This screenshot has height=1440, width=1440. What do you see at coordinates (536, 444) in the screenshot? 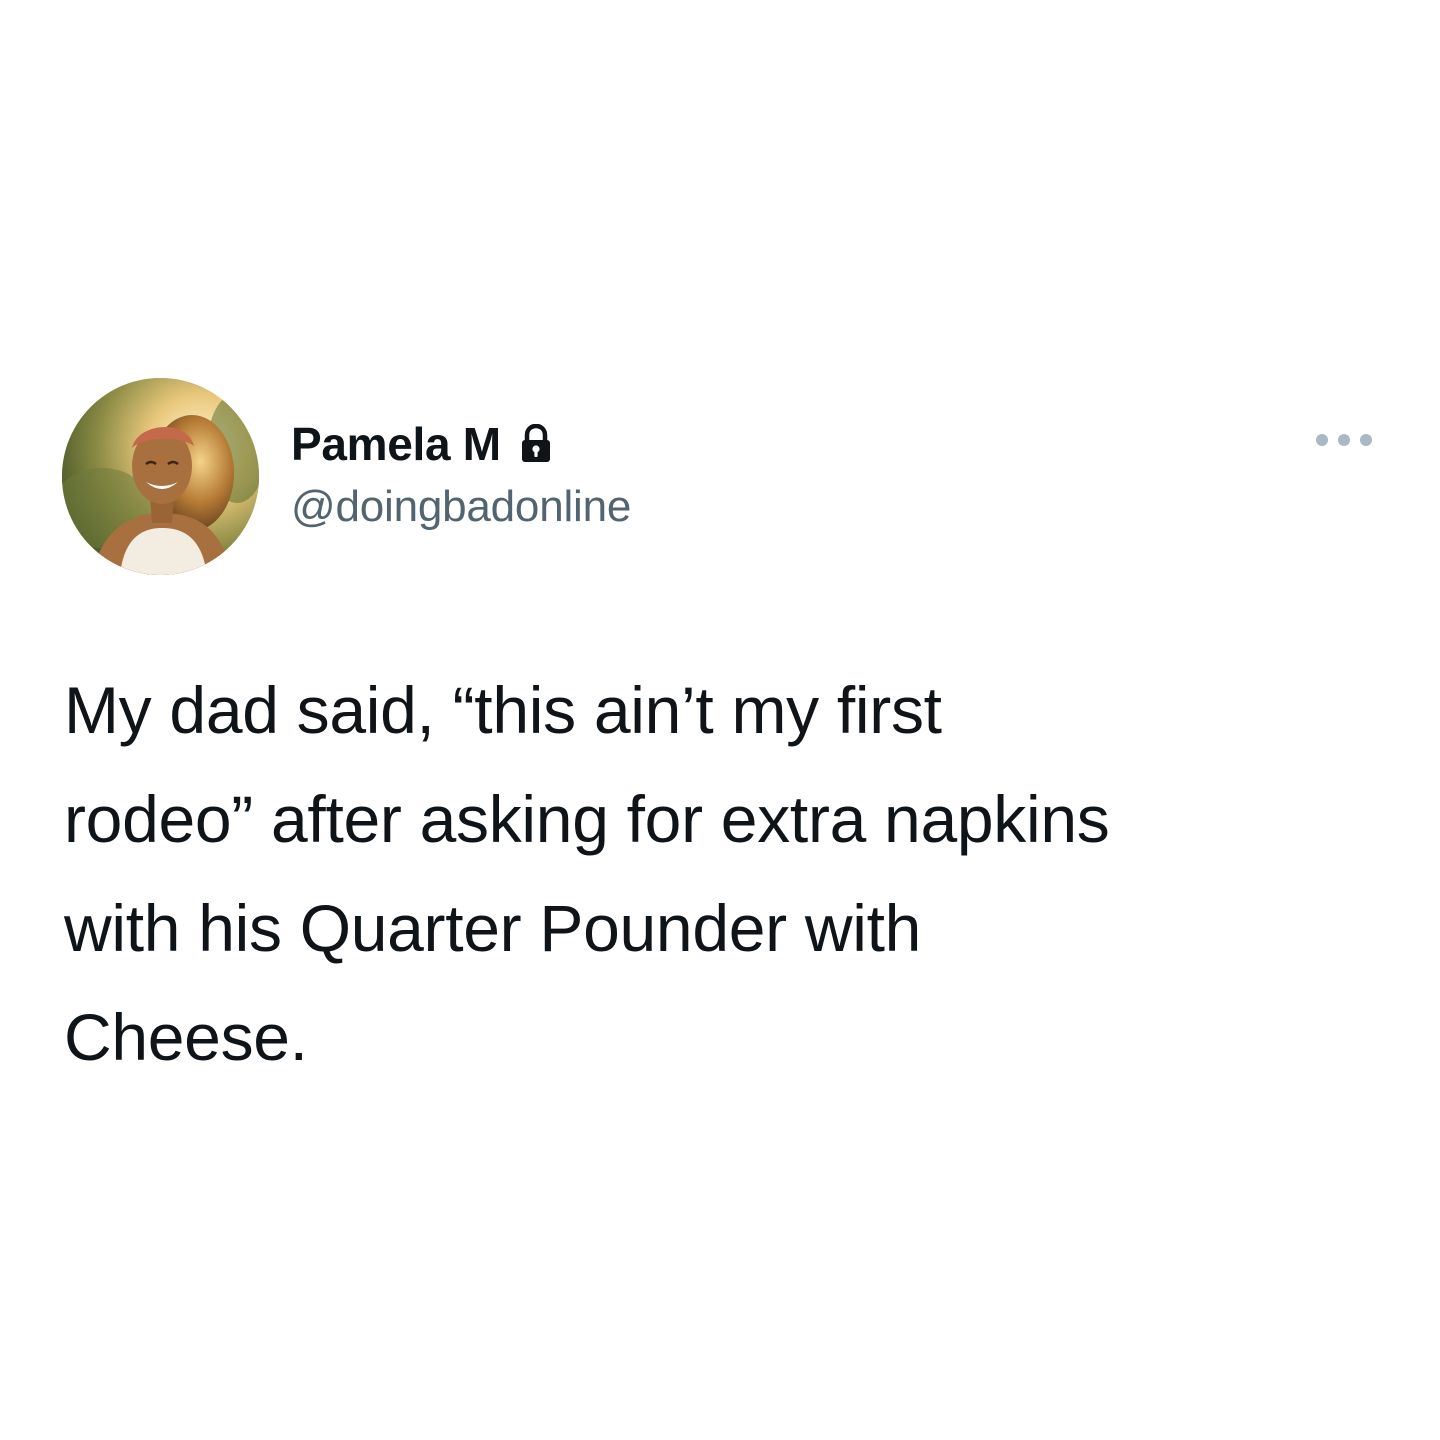
I see `lock-icon` at bounding box center [536, 444].